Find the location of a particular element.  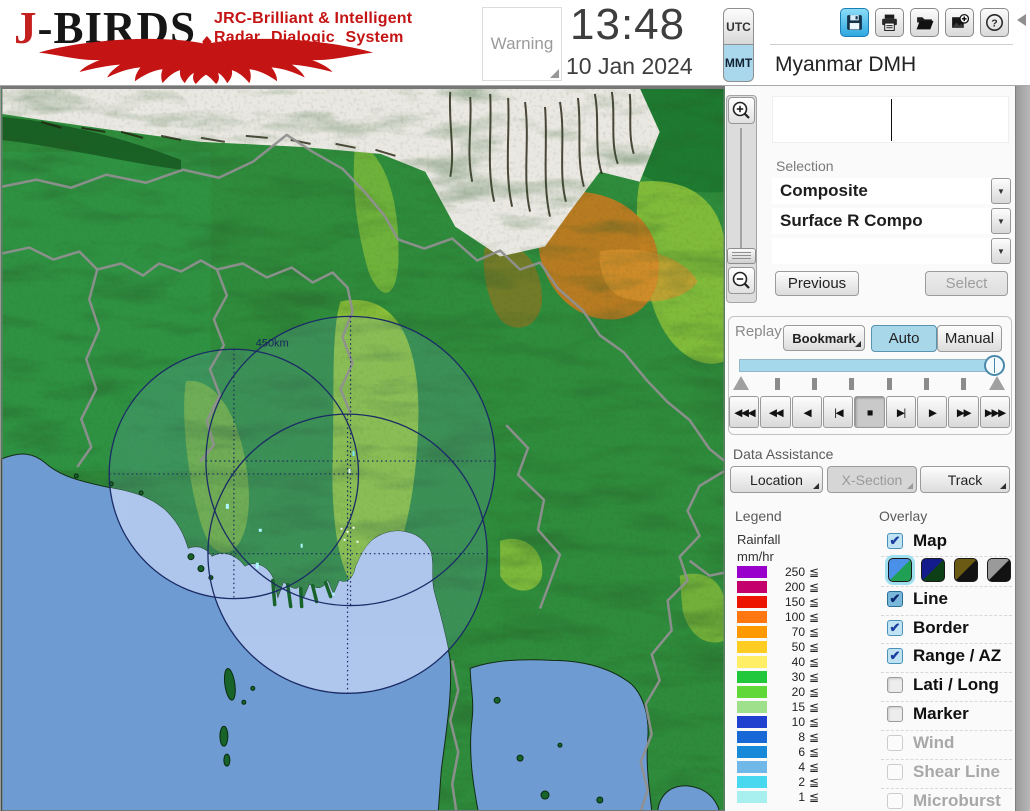

fast-forward-2-button: ▶▶ is located at coordinates (963, 412).